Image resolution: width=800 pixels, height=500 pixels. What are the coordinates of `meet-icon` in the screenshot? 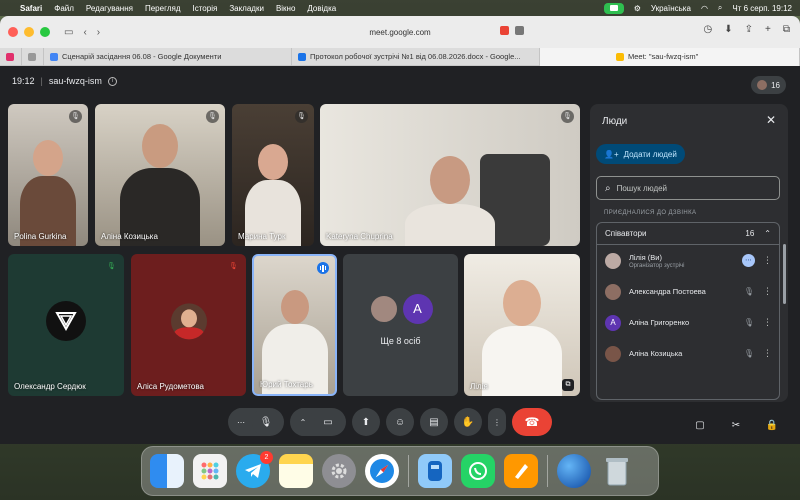 It's located at (620, 56).